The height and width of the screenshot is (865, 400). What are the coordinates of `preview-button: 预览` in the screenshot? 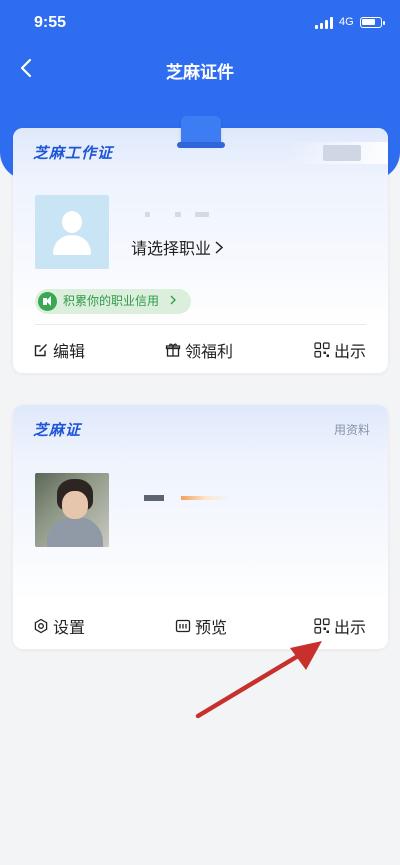 It's located at (201, 626).